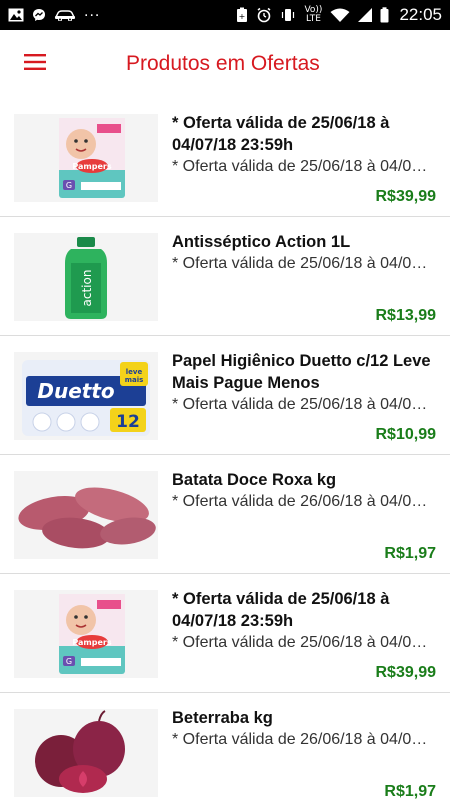  Describe the element at coordinates (86, 515) in the screenshot. I see `product-image-sweet-potato` at that location.